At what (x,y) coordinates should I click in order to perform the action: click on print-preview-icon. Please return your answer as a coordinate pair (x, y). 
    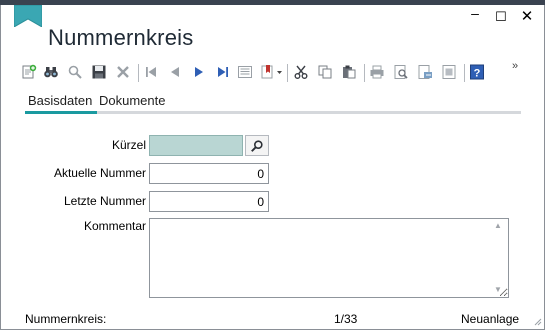
    Looking at the image, I should click on (401, 72).